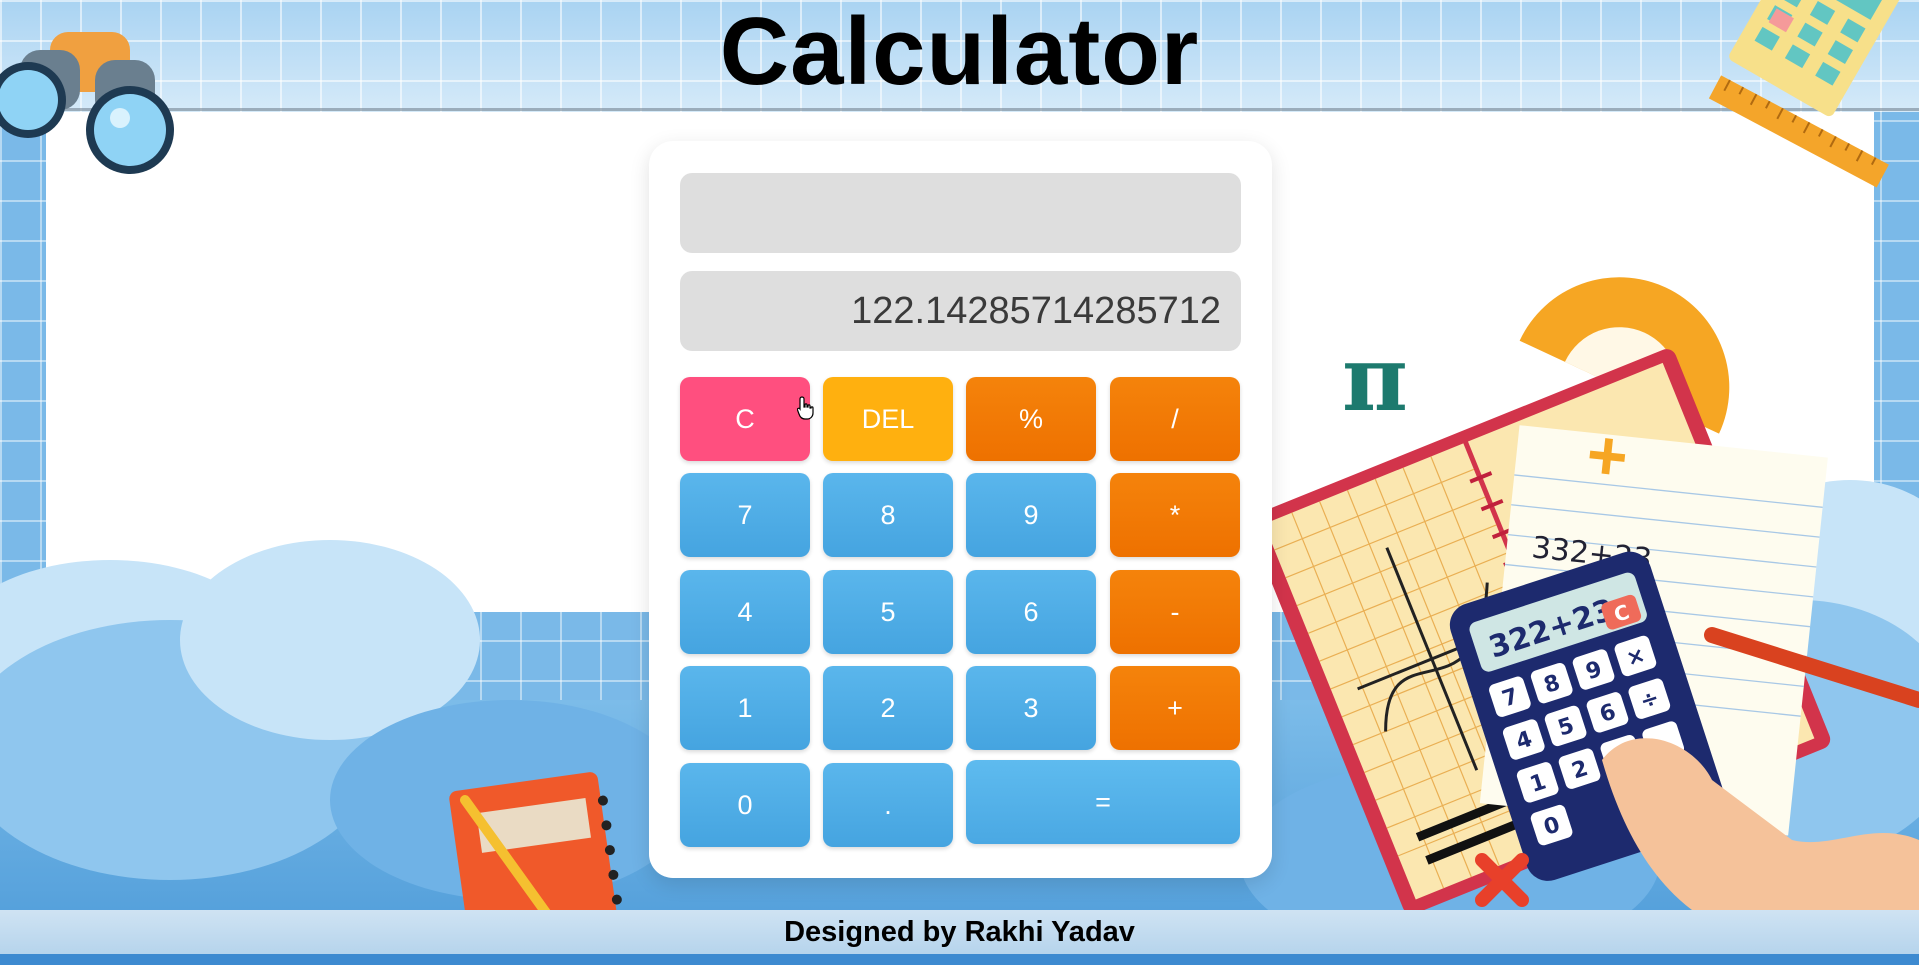  Describe the element at coordinates (745, 805) in the screenshot. I see `digit-0-button: 0` at that location.